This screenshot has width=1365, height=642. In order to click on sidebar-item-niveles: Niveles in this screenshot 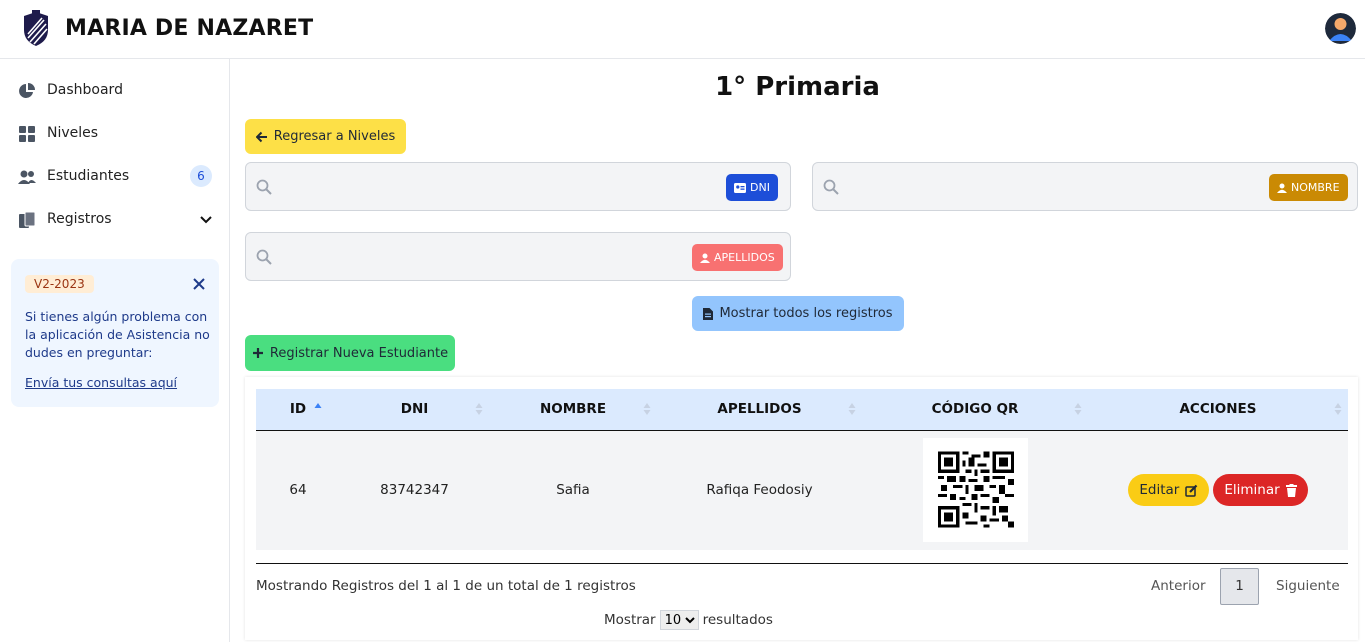, I will do `click(114, 134)`.